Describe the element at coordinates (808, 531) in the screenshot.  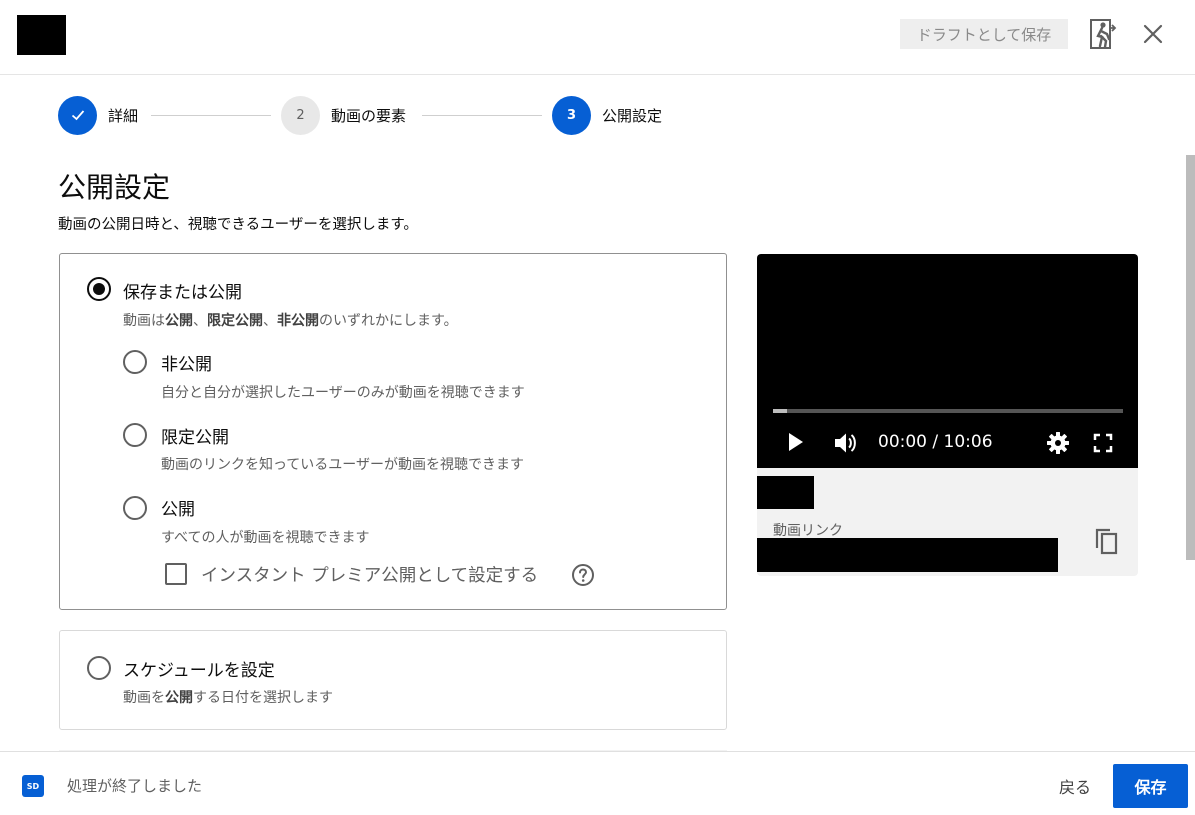
I see `video-link-label: 動画リンク` at that location.